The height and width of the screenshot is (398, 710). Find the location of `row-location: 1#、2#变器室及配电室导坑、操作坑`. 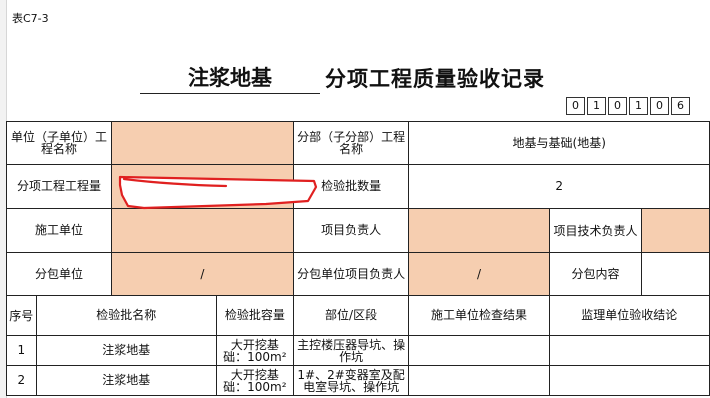

row-location: 1#、2#变器室及配电室导坑、操作坑 is located at coordinates (351, 380).